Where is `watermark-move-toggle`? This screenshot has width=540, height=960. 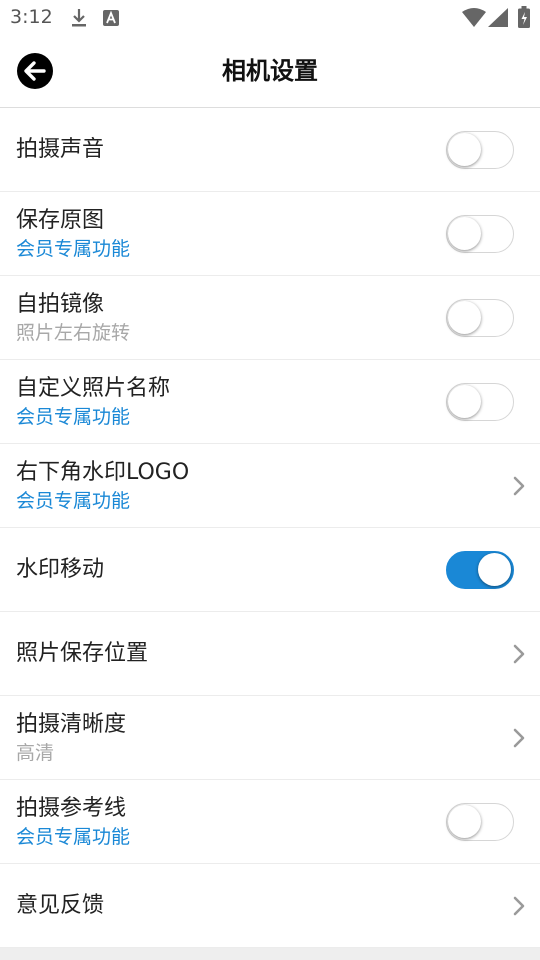
watermark-move-toggle is located at coordinates (480, 570).